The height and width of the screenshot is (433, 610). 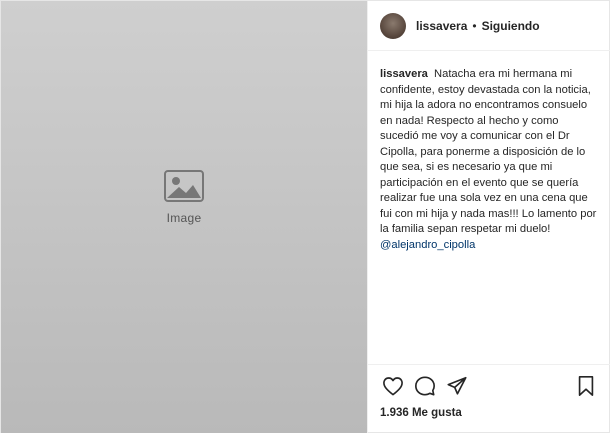 I want to click on image-placeholder-label: Image, so click(x=184, y=217).